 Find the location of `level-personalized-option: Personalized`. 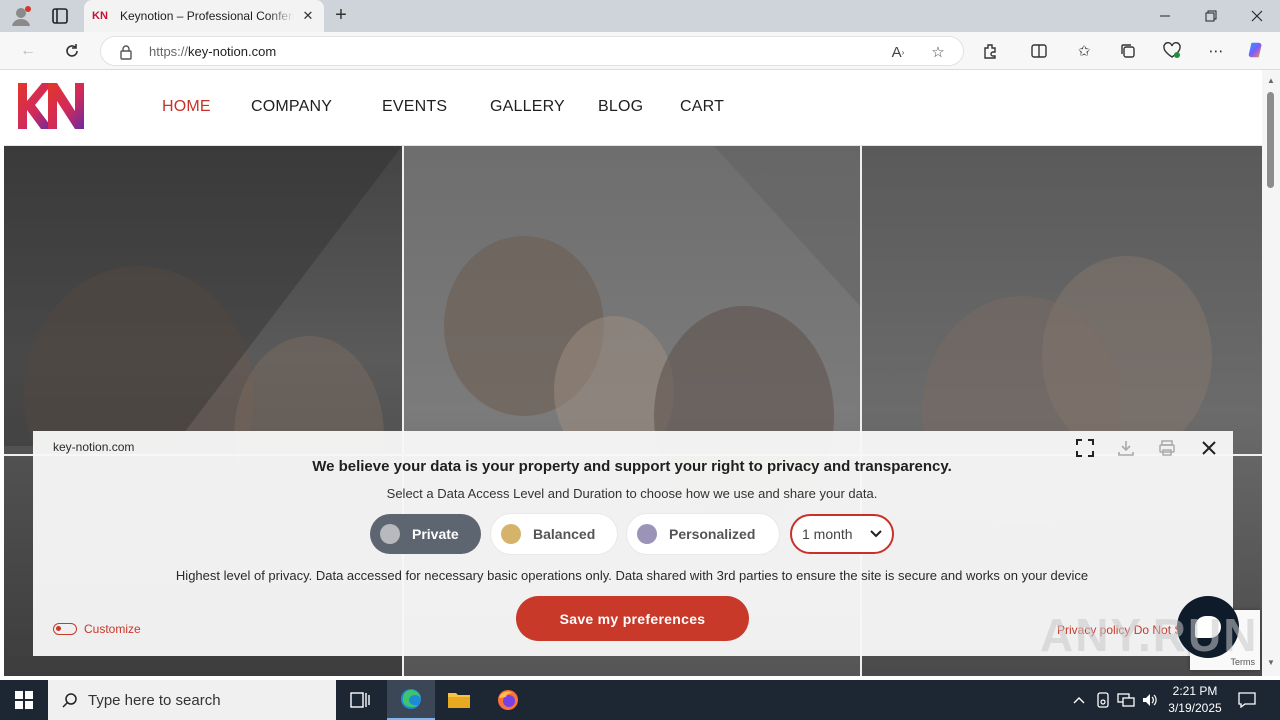

level-personalized-option: Personalized is located at coordinates (703, 534).